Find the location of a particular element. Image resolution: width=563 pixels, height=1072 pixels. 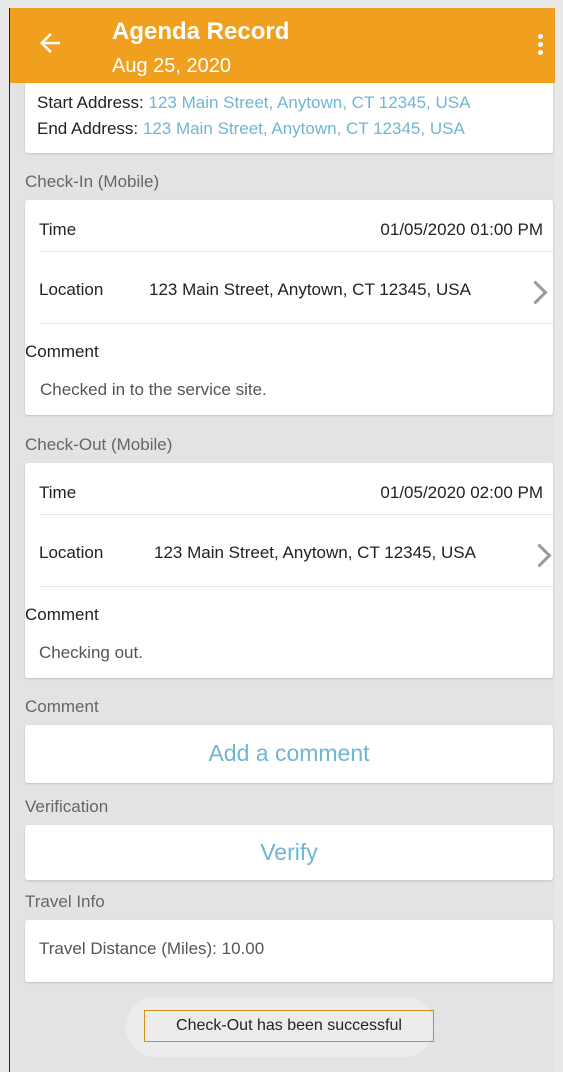

toast: Check-Out has been successful is located at coordinates (280, 1027).